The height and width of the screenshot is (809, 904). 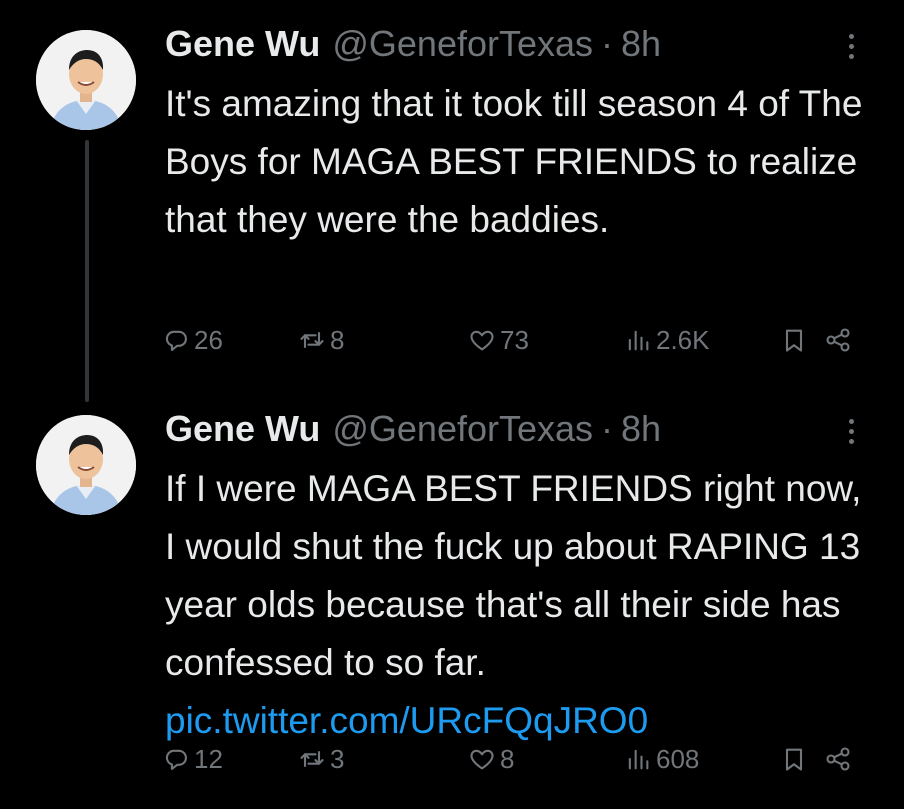 What do you see at coordinates (683, 339) in the screenshot?
I see `views-count: 2.6K` at bounding box center [683, 339].